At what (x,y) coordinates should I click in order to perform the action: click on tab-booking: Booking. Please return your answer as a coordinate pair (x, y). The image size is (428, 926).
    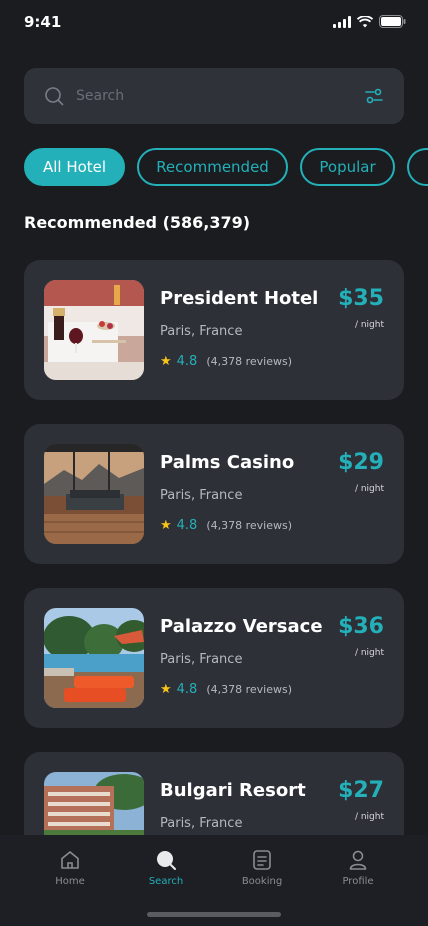
    Looking at the image, I should click on (262, 870).